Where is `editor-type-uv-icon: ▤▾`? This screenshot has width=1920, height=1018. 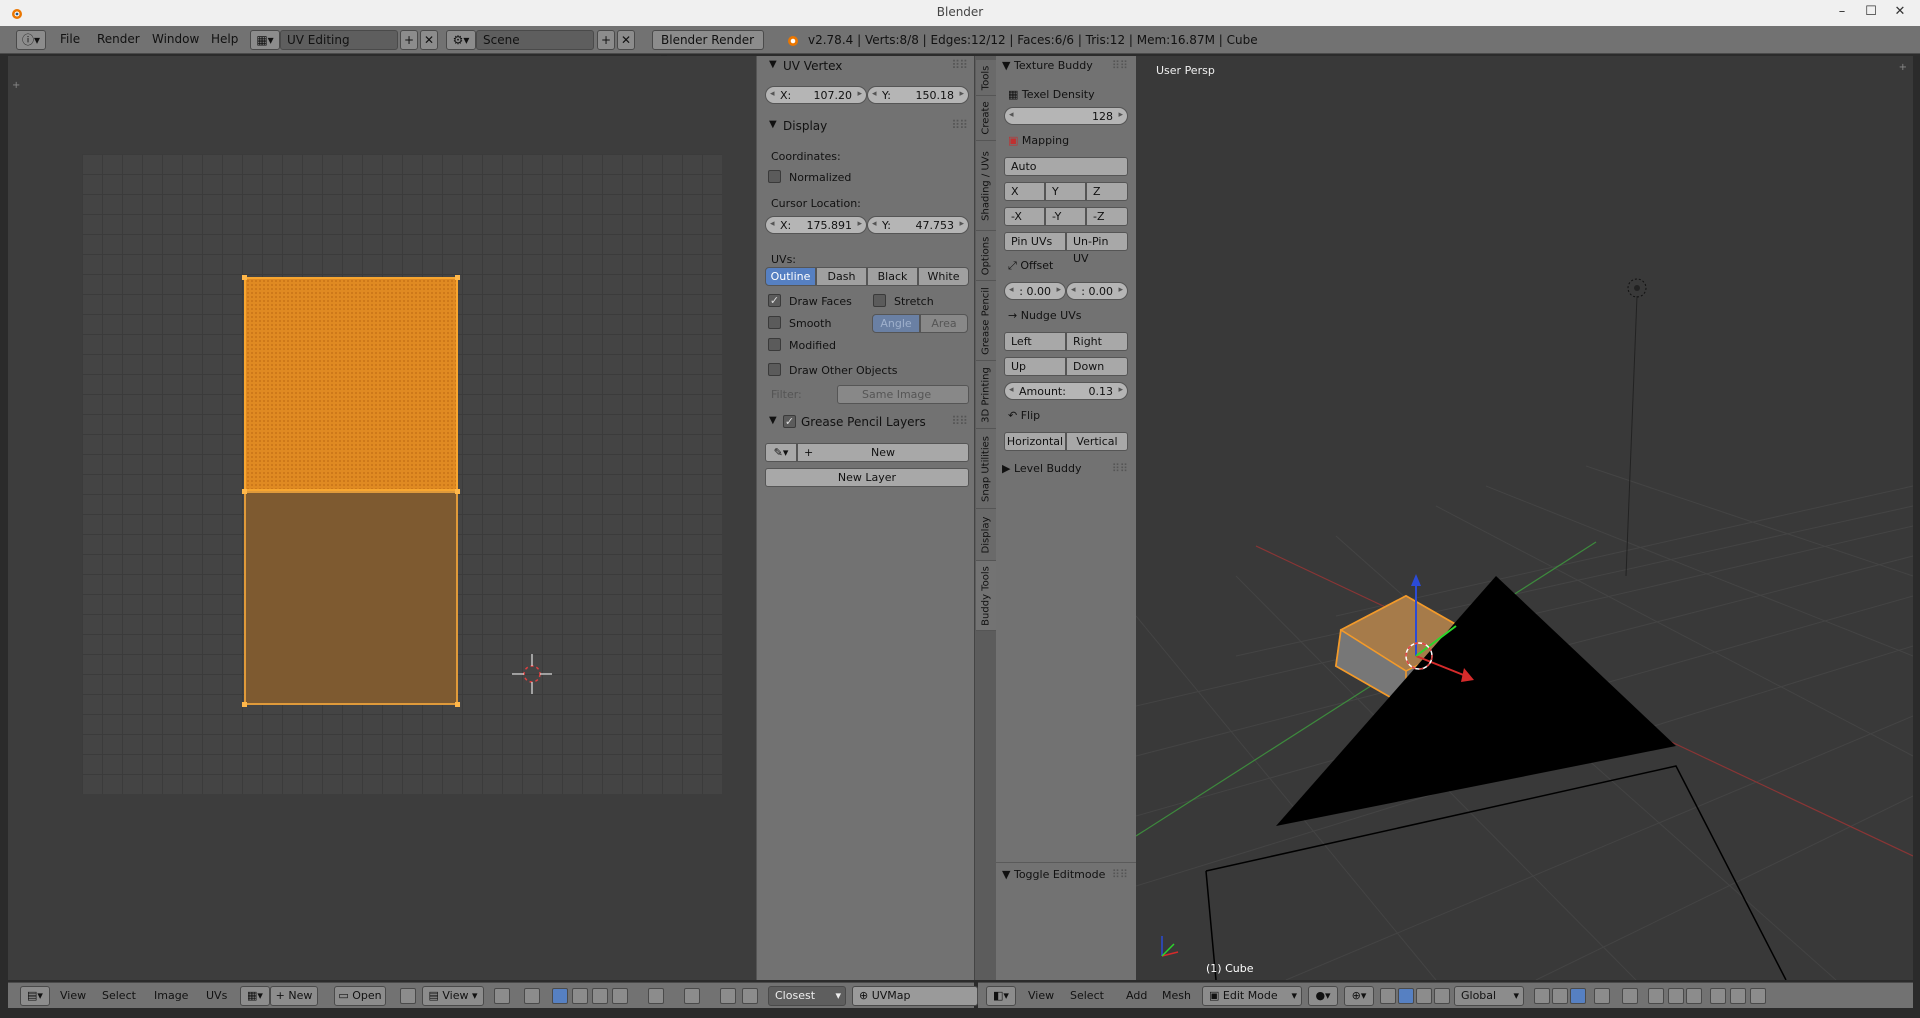
editor-type-uv-icon: ▤▾ is located at coordinates (35, 996).